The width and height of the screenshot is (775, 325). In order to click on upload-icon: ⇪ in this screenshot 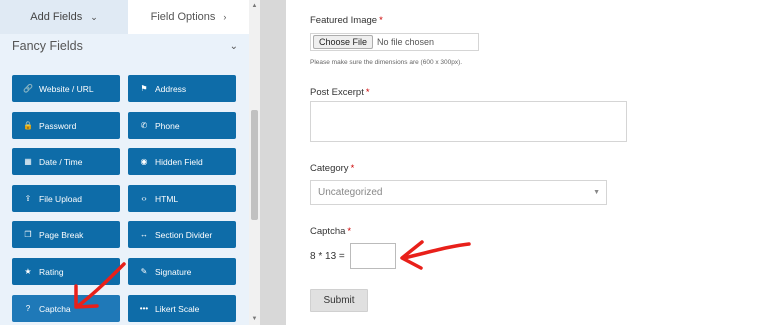, I will do `click(28, 198)`.